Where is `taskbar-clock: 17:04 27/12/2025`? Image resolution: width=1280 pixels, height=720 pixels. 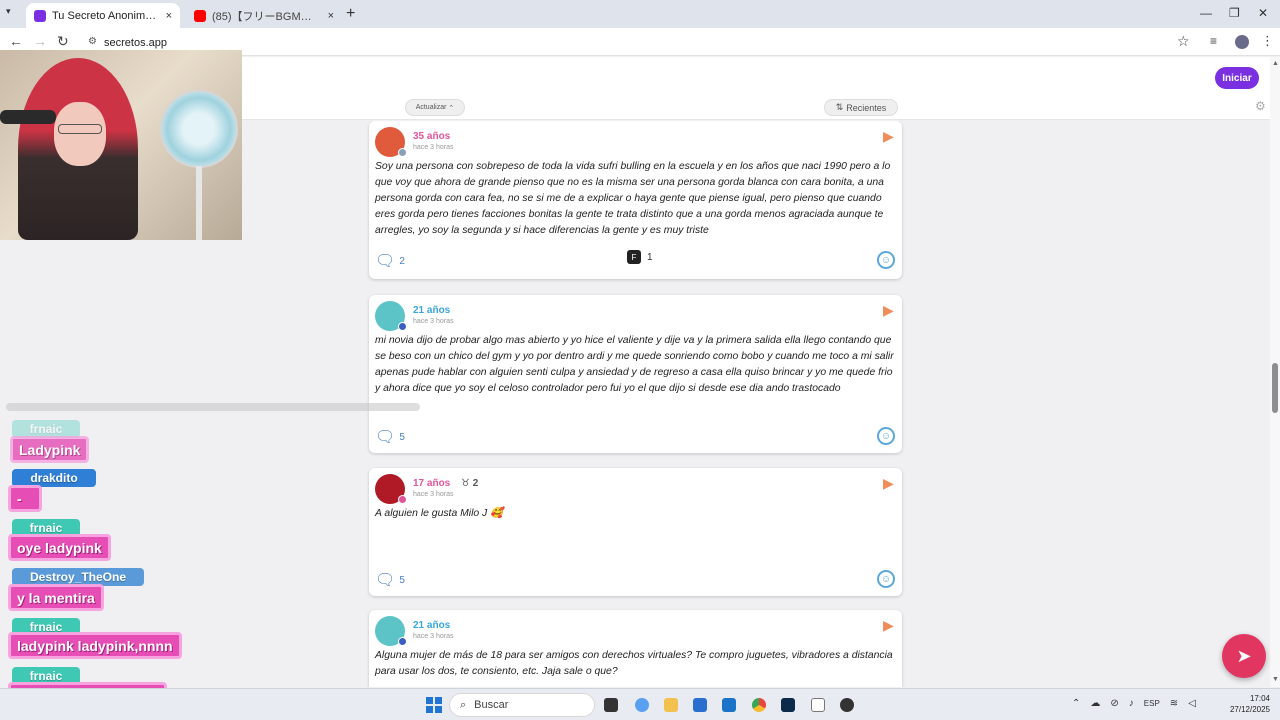
taskbar-clock: 17:04 27/12/2025 is located at coordinates (1248, 704).